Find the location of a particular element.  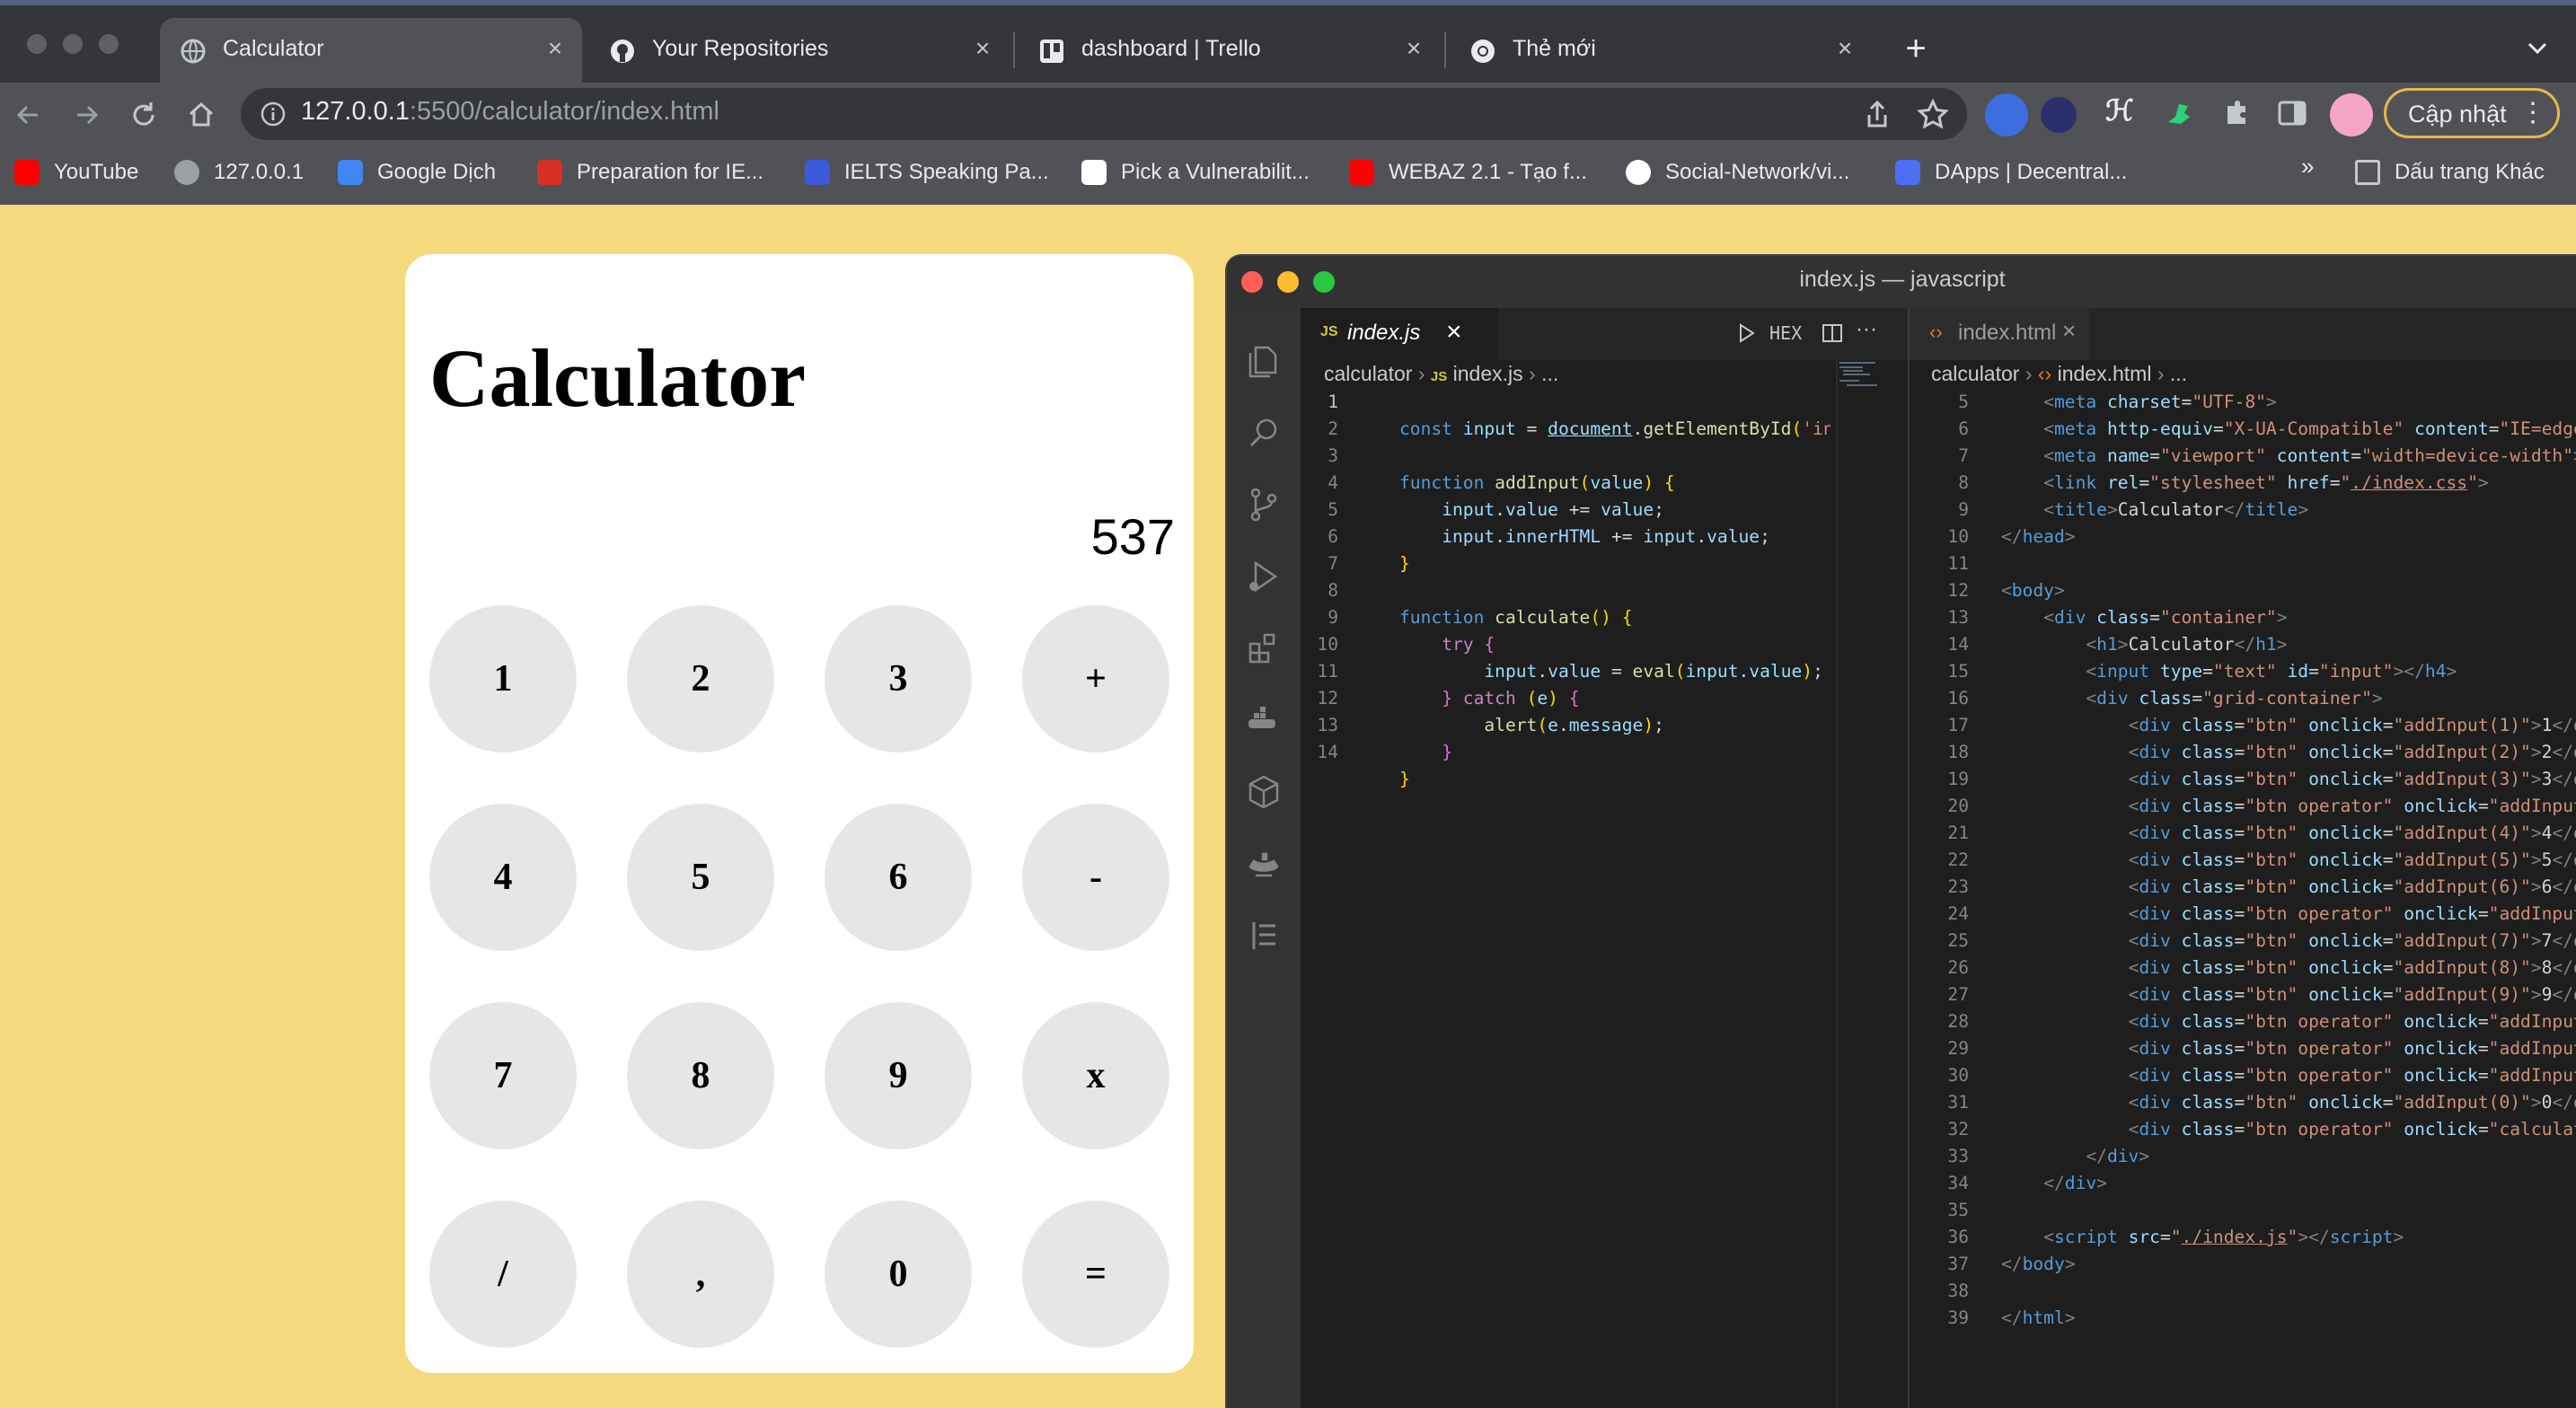

calc-button: 9 is located at coordinates (898, 1075).